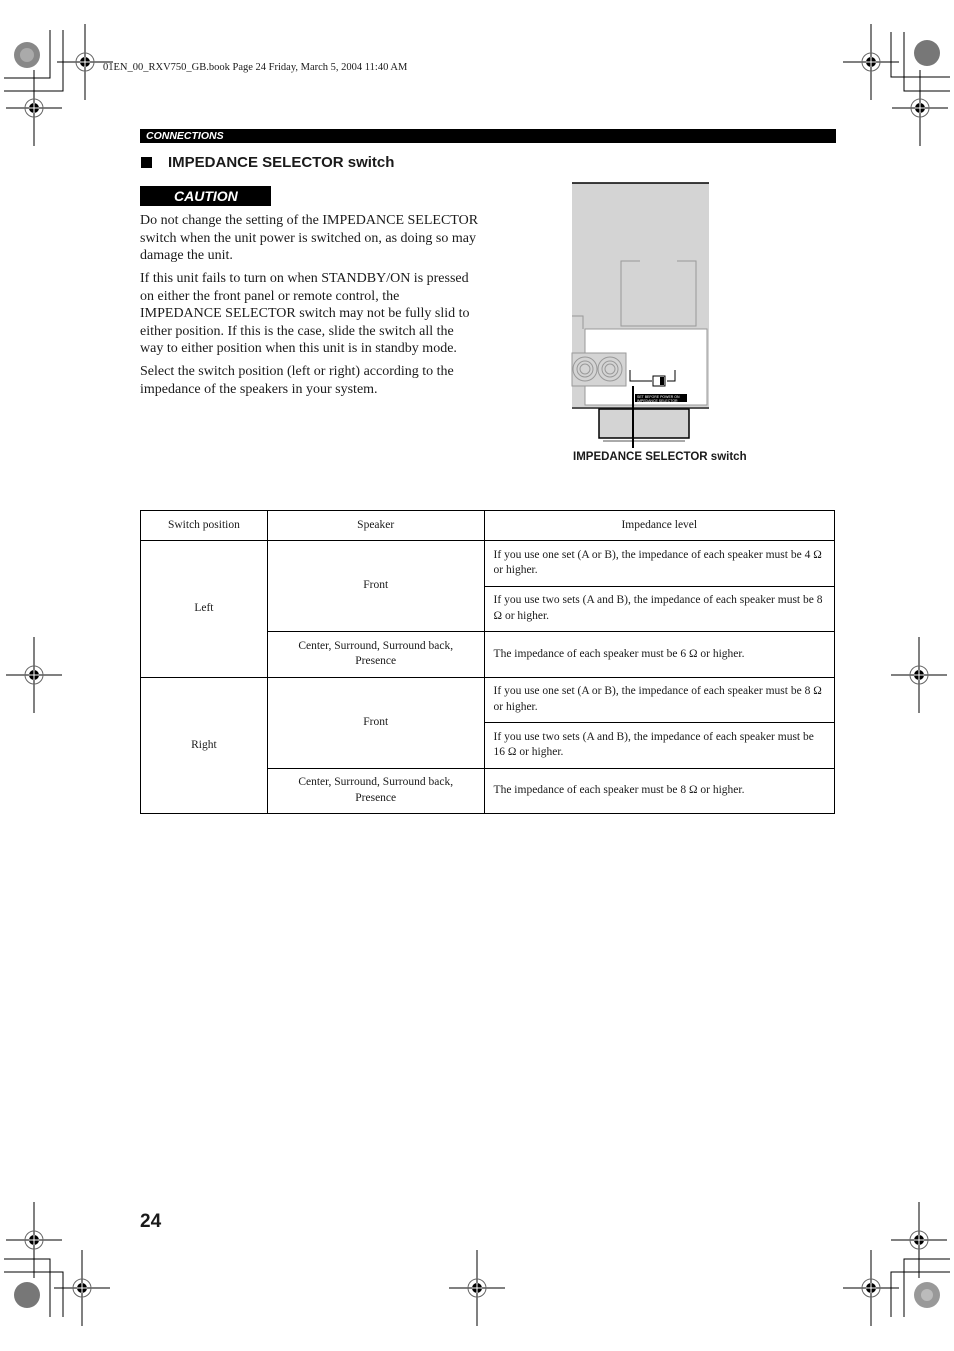  Describe the element at coordinates (185, 136) in the screenshot. I see `section-label: CONNECTIONS` at that location.